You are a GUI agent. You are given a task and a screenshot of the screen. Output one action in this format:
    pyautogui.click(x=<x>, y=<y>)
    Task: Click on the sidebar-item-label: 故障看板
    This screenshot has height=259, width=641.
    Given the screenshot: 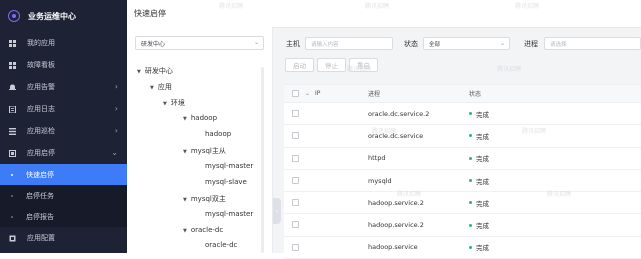 What is the action you would take?
    pyautogui.click(x=41, y=65)
    